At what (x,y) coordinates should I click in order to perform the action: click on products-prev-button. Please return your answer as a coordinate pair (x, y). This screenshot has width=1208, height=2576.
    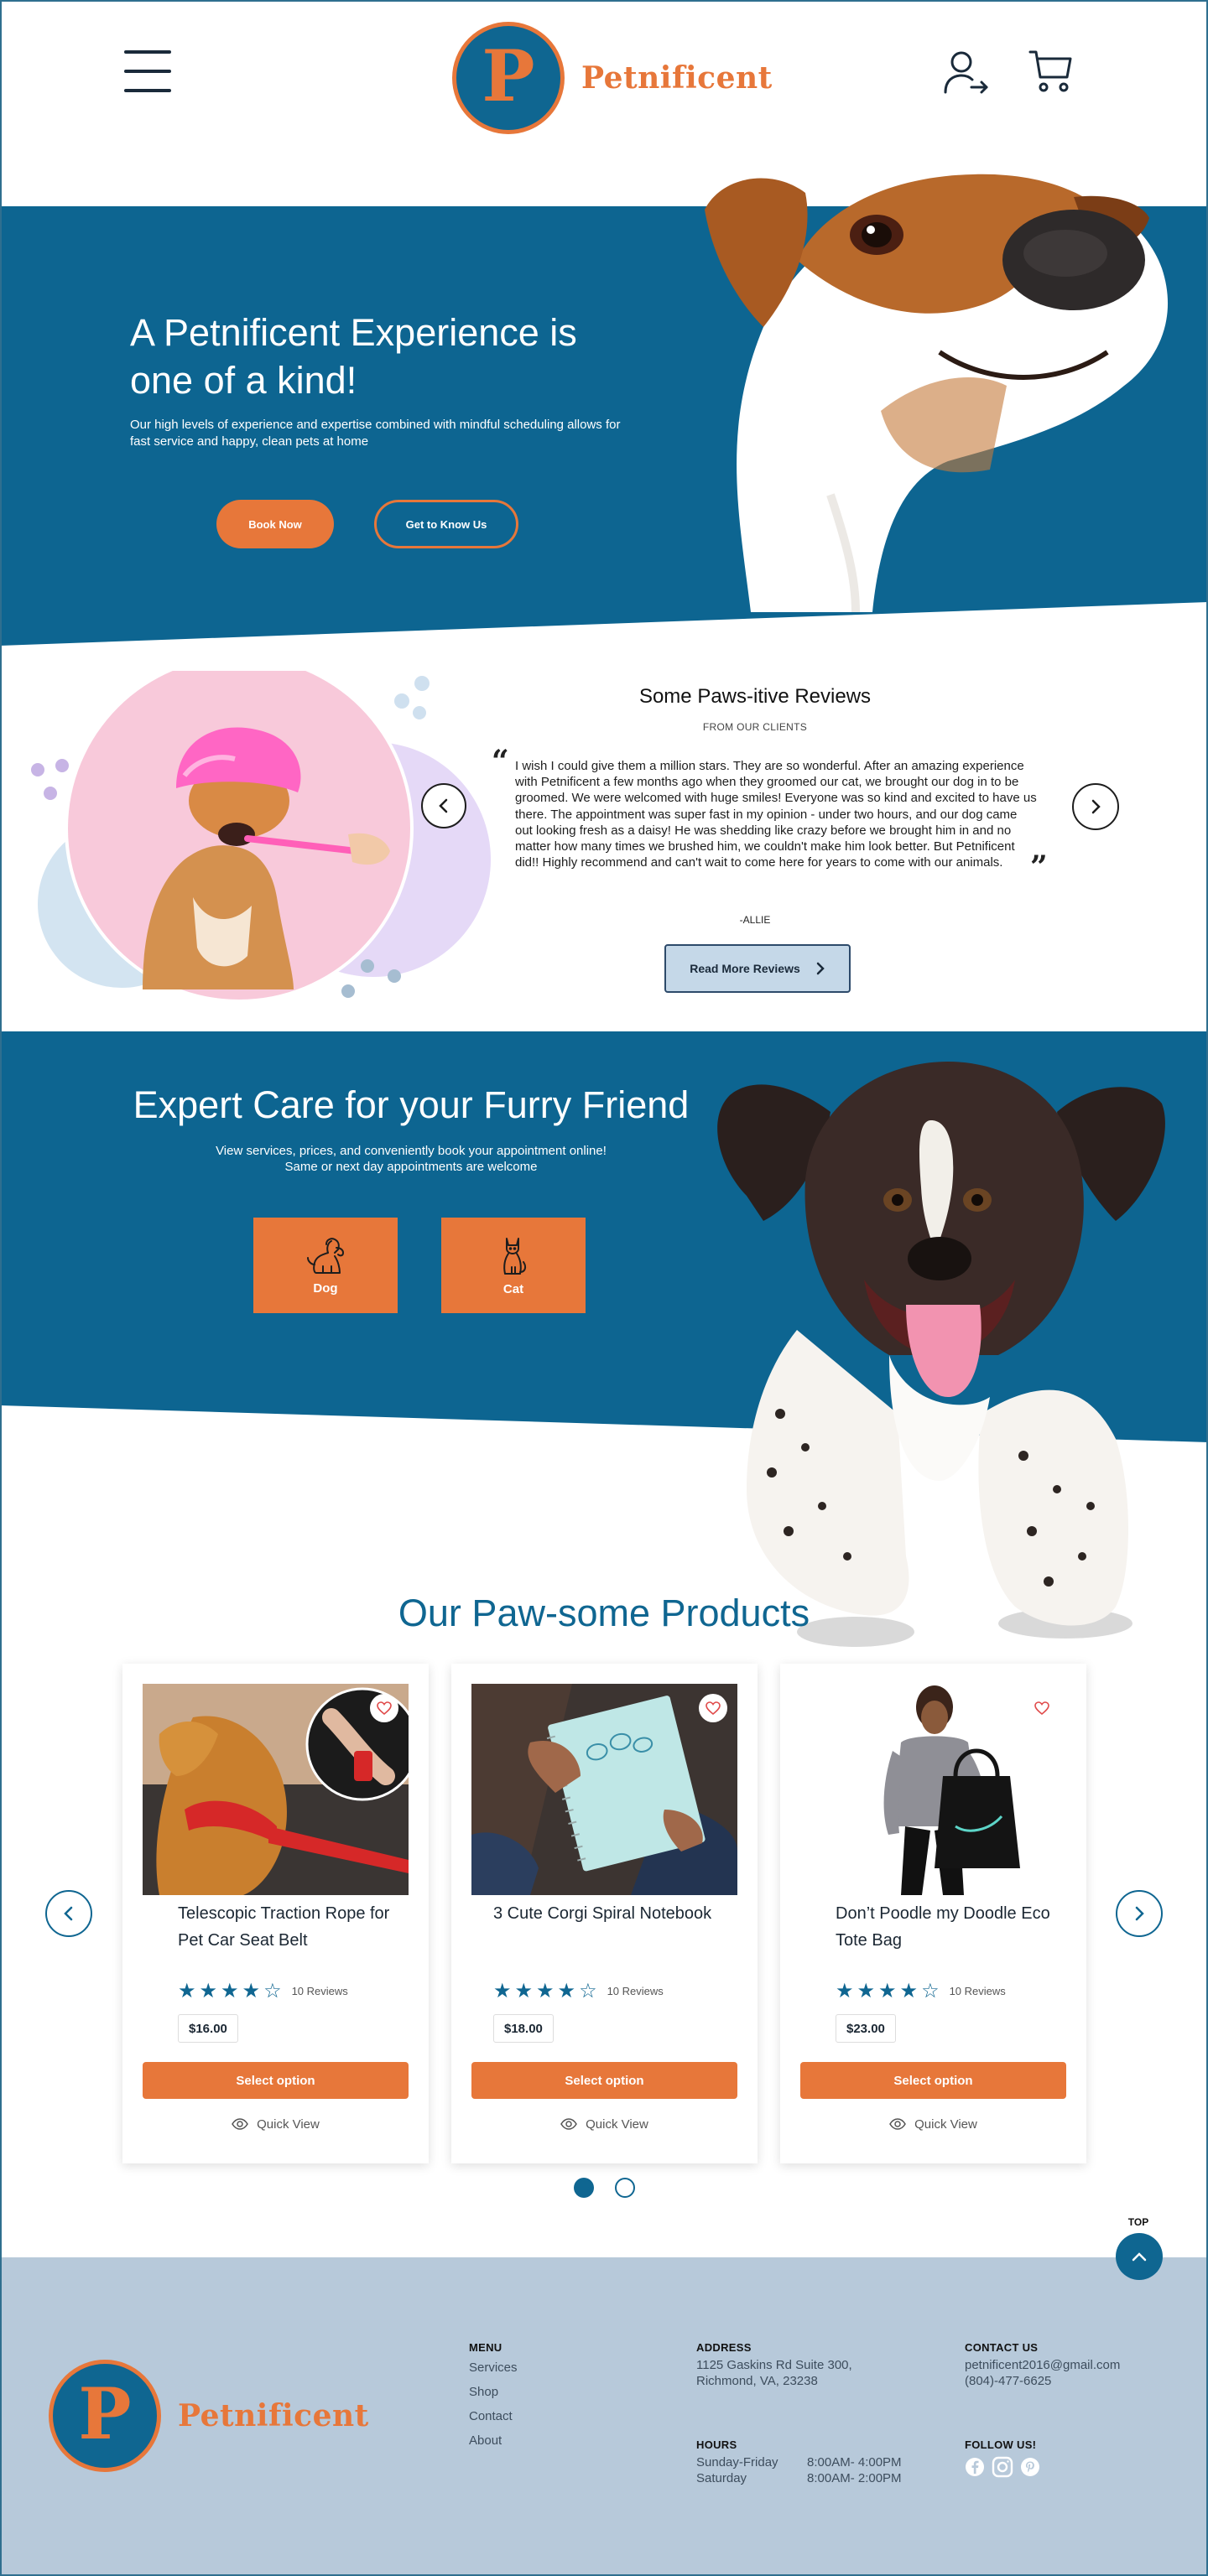
    Looking at the image, I should click on (69, 1913).